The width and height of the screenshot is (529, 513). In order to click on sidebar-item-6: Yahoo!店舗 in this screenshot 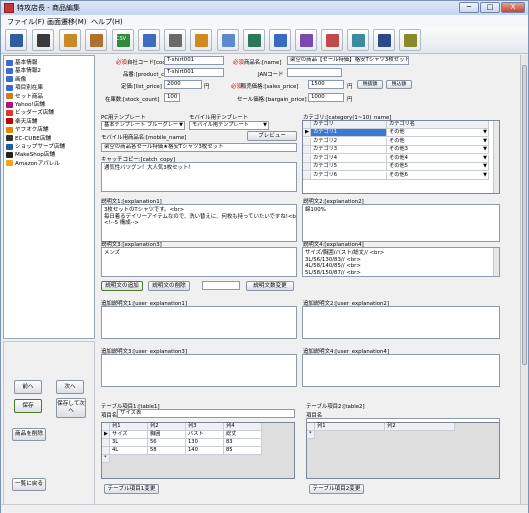, I will do `click(25, 105)`.